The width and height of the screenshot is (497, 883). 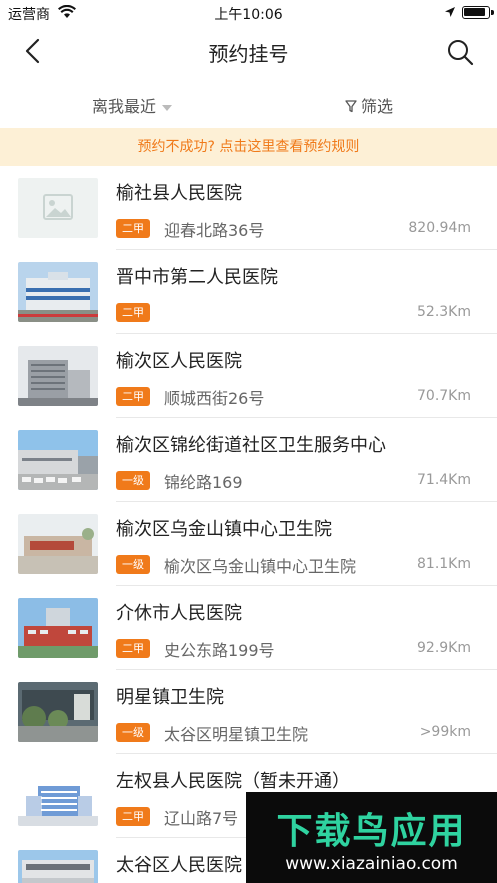 I want to click on hospital-item: 晋中市第二人民医院 二甲 52.3Km, so click(x=248, y=292).